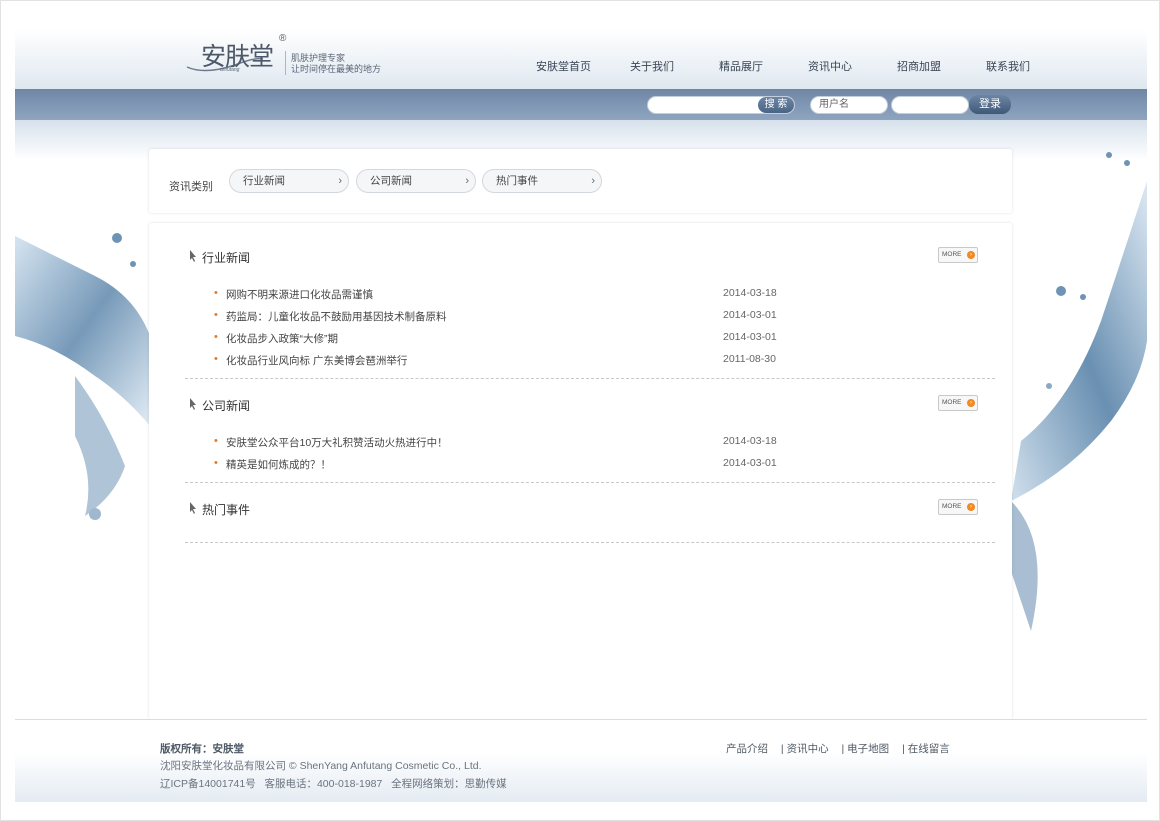  Describe the element at coordinates (316, 360) in the screenshot. I see `news-title: 化妆品行业风向标 广东美博会琶洲举行` at that location.